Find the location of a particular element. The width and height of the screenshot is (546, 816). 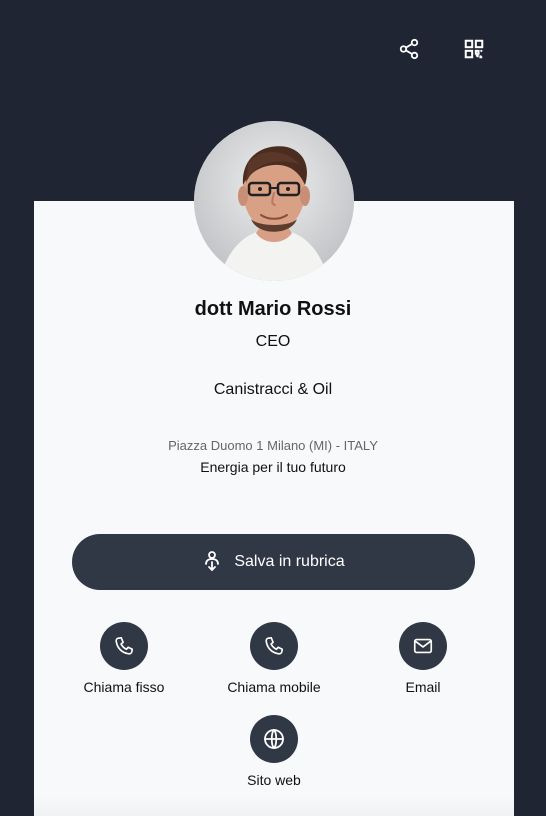

save-contact-label: Salva in rubrica is located at coordinates (289, 561).